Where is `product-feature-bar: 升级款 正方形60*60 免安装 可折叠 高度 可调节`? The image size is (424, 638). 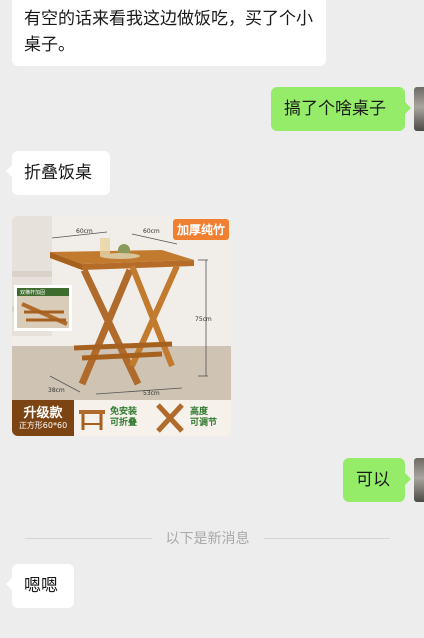
product-feature-bar: 升级款 正方形60*60 免安装 可折叠 高度 可调节 is located at coordinates (121, 418).